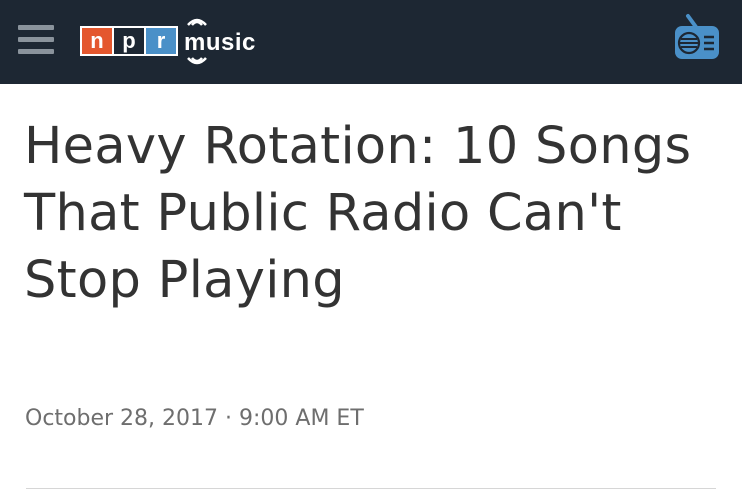  Describe the element at coordinates (371, 488) in the screenshot. I see `content-divider` at that location.